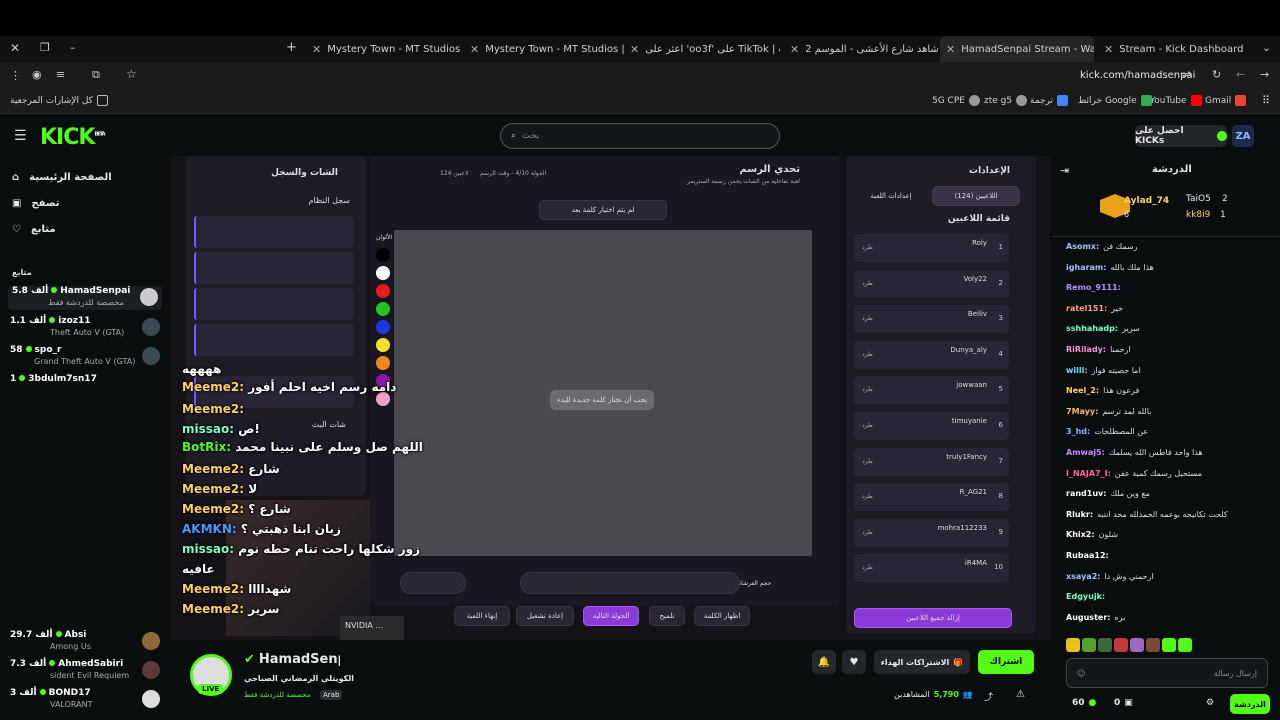 The height and width of the screenshot is (720, 1280). I want to click on channel-item: 1.1 ألف izoz11 Theft Auto V (GTA), so click(85, 328).